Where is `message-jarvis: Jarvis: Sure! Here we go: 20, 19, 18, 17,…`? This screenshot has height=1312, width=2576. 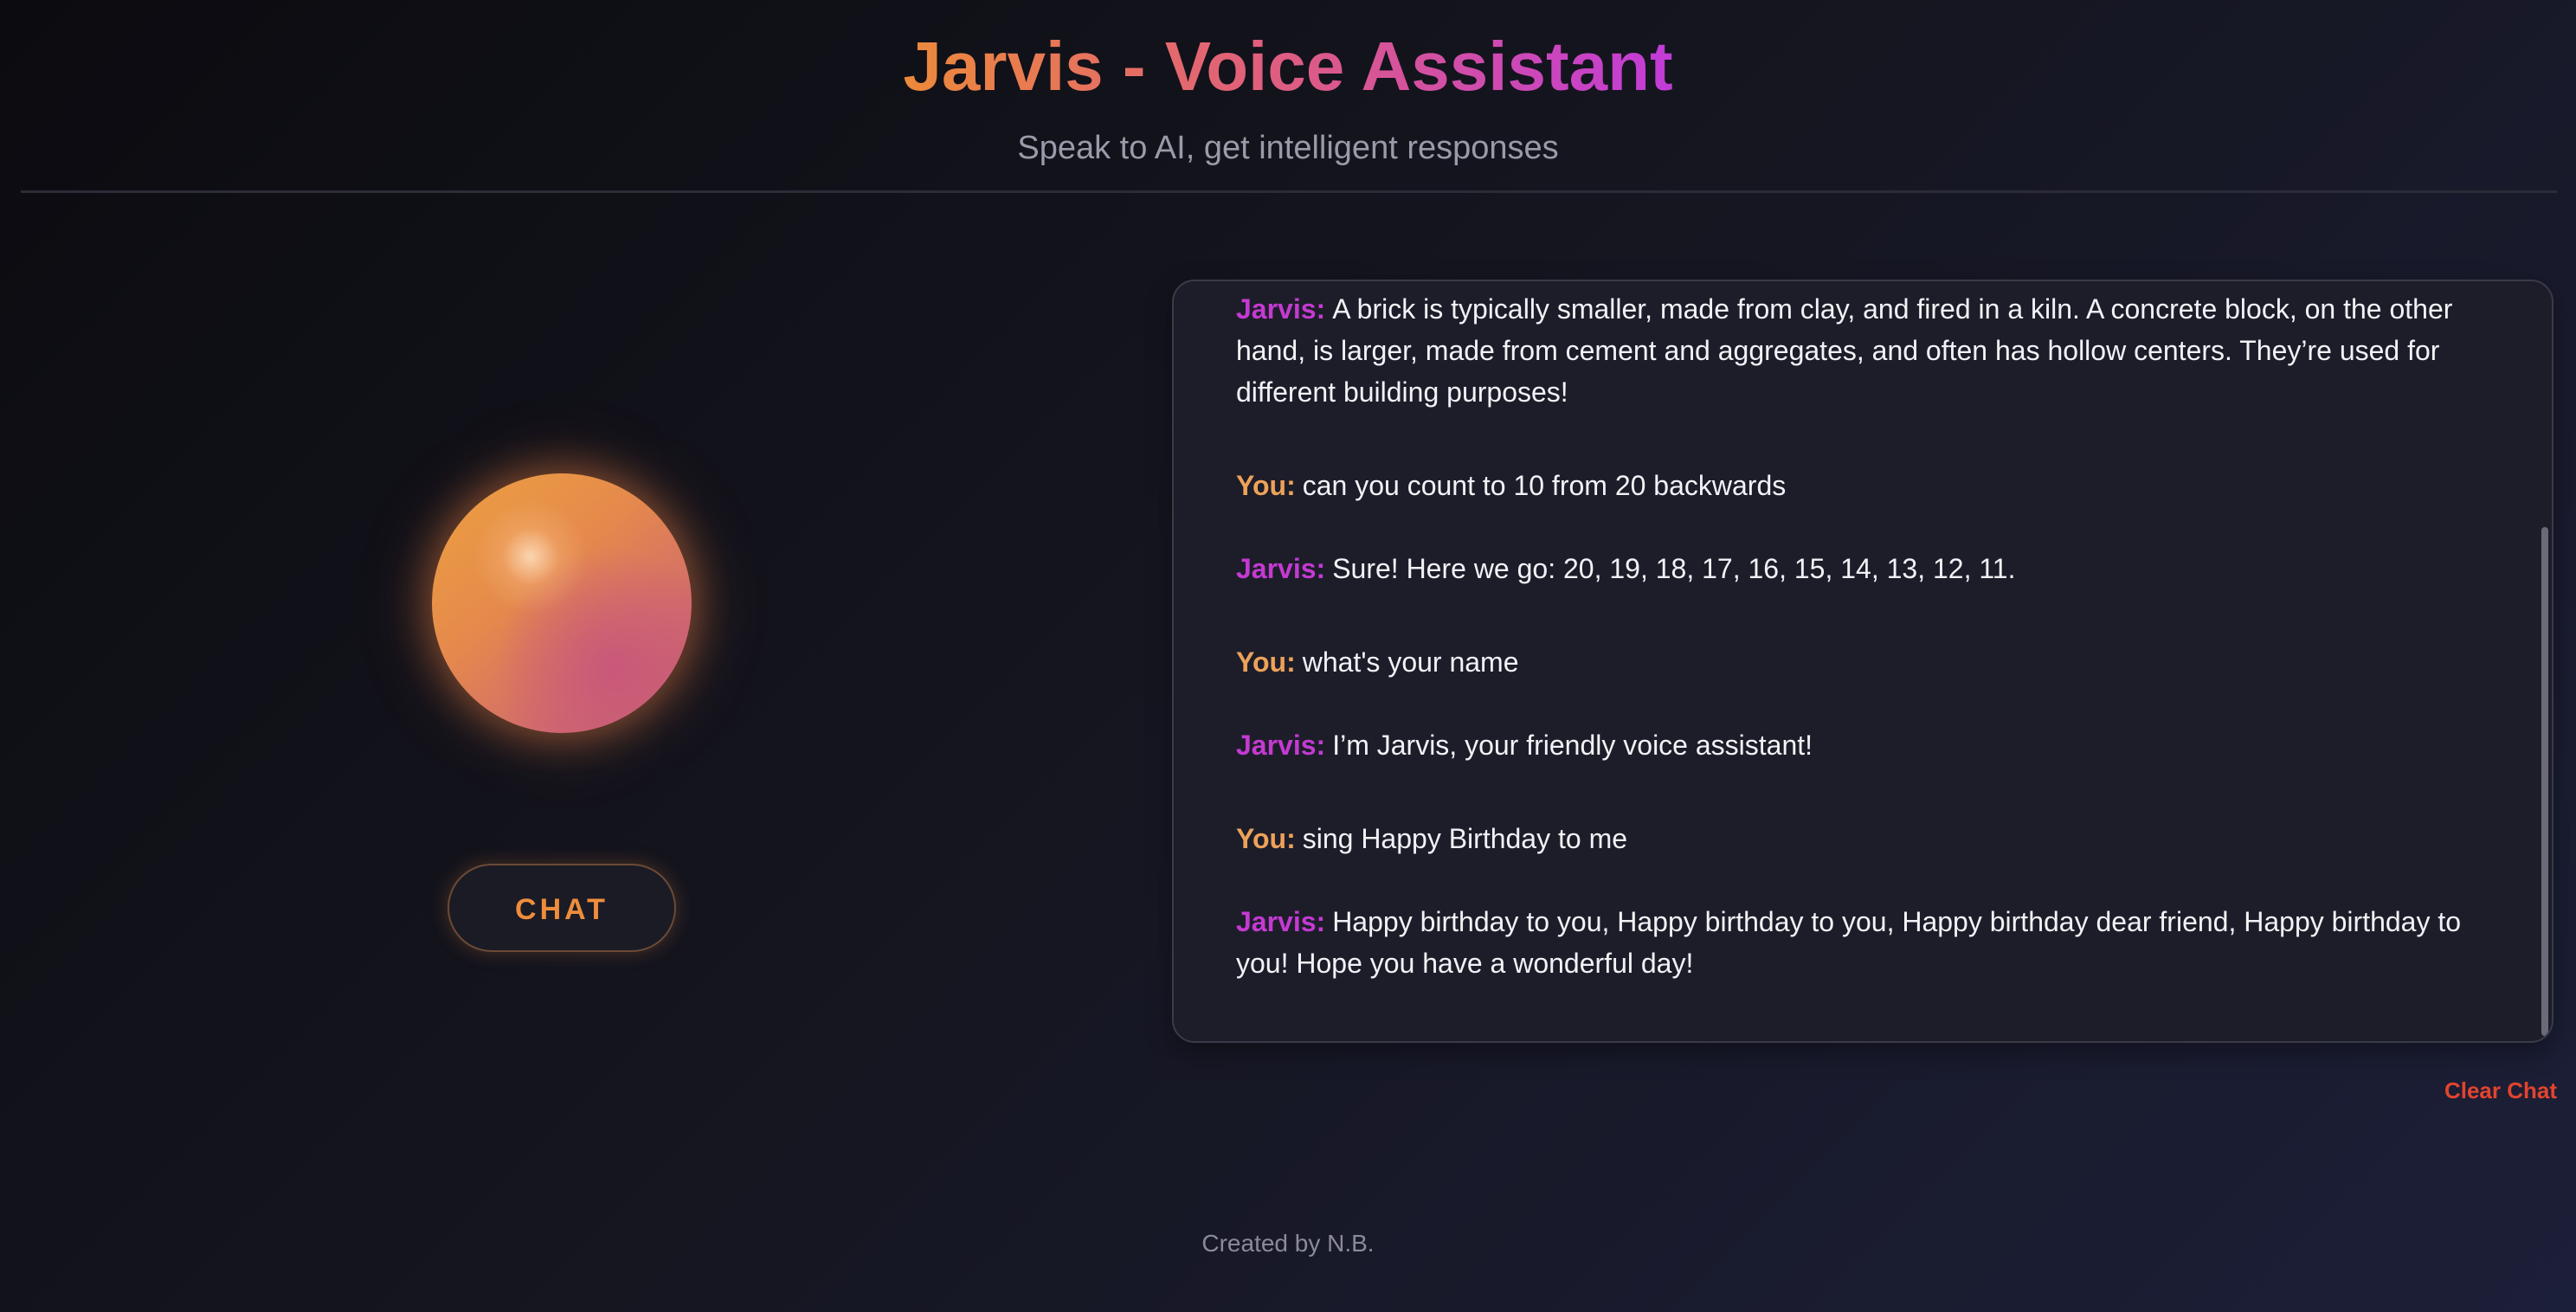 message-jarvis: Jarvis: Sure! Here we go: 20, 19, 18, 17,… is located at coordinates (1859, 568).